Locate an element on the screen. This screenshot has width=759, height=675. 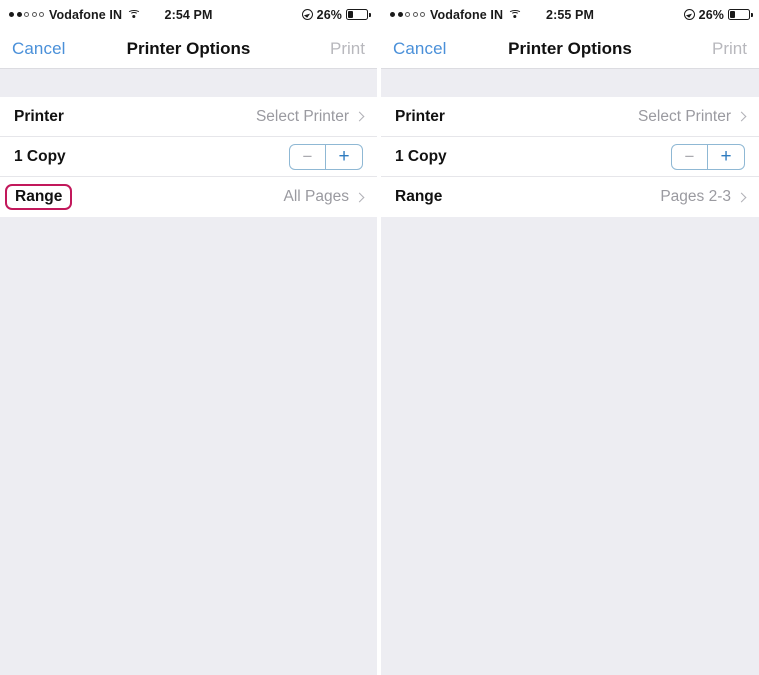
row-label-highlighted: Range is located at coordinates (39, 197).